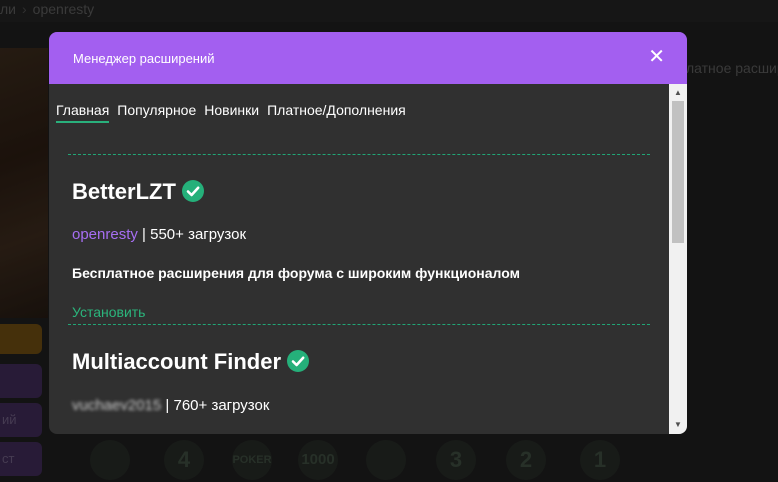 The height and width of the screenshot is (482, 778). I want to click on extension-title: BetterLZT, so click(138, 192).